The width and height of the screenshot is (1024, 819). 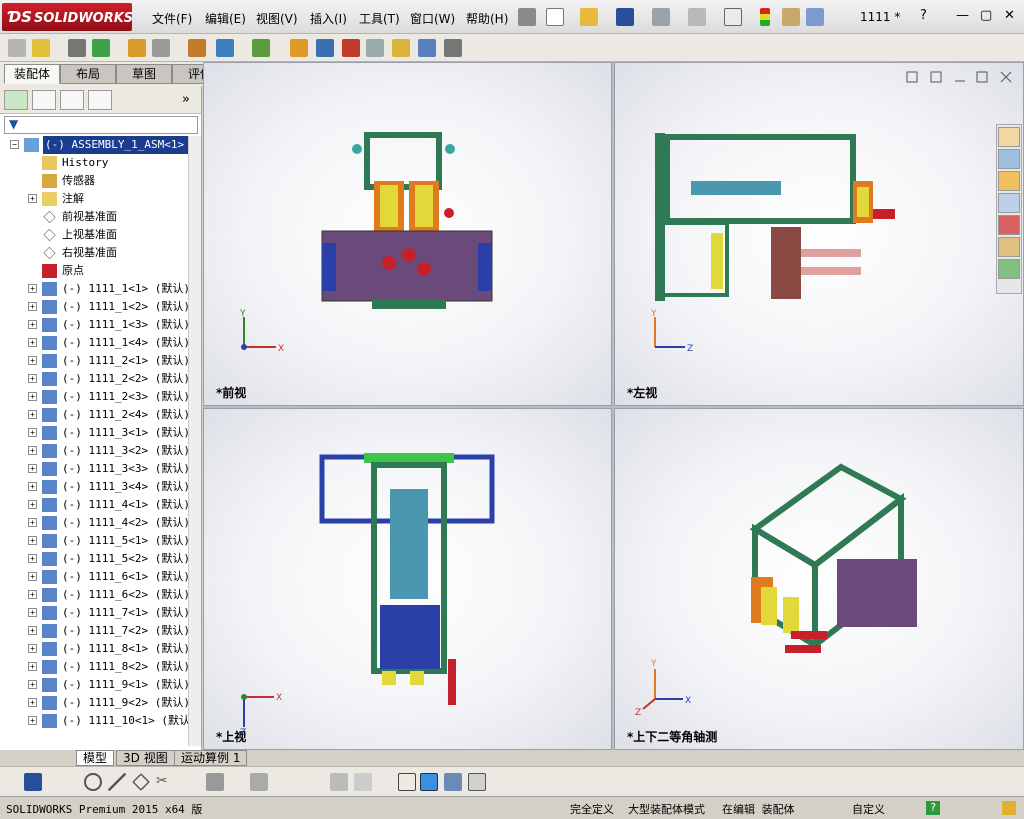 I want to click on tree-item: + (-) 1111_2<4> (默认), so click(x=94, y=415).